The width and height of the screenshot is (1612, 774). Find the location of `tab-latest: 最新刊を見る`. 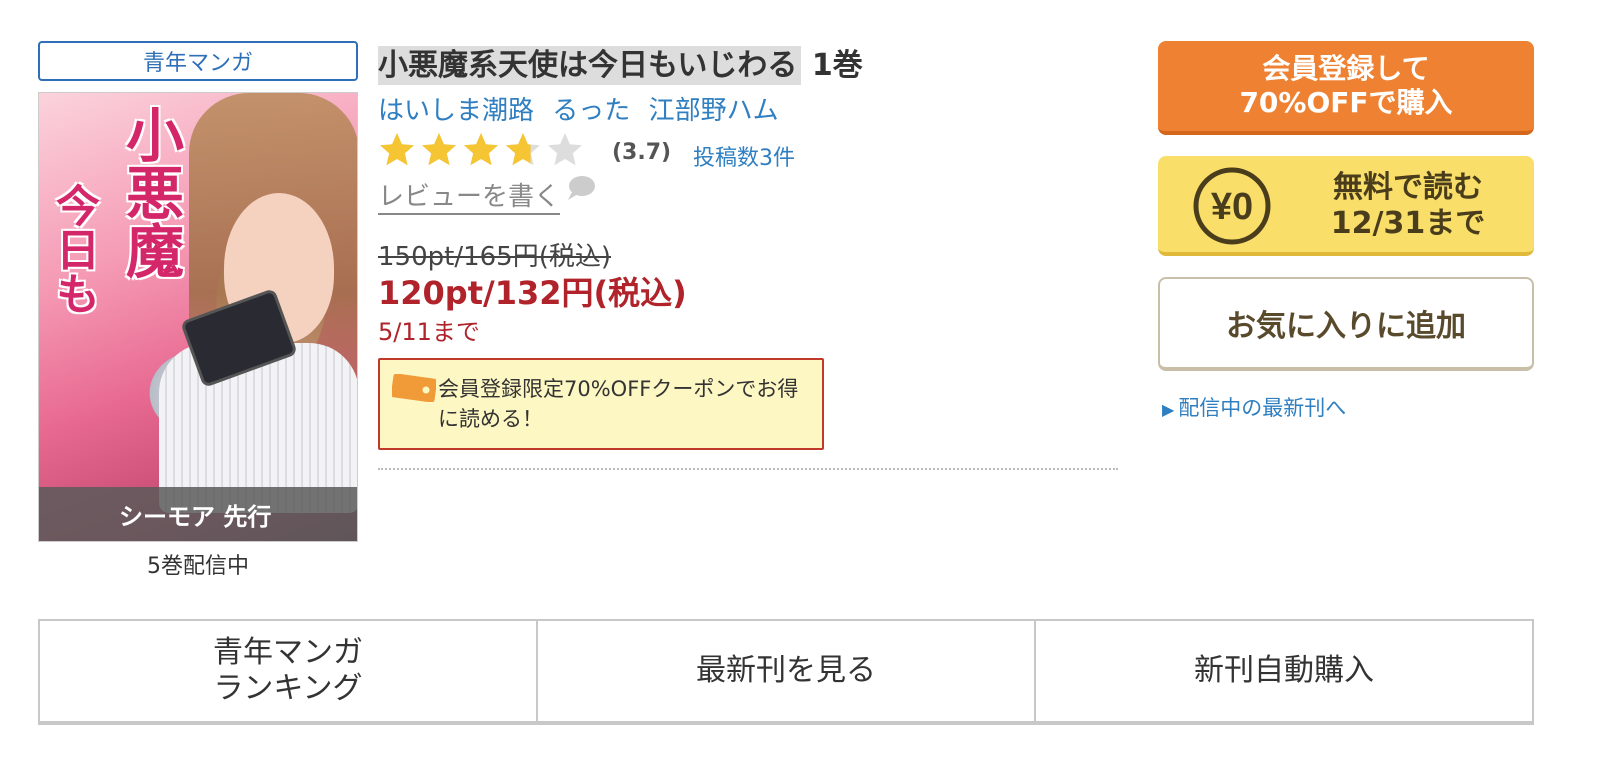

tab-latest: 最新刊を見る is located at coordinates (787, 671).